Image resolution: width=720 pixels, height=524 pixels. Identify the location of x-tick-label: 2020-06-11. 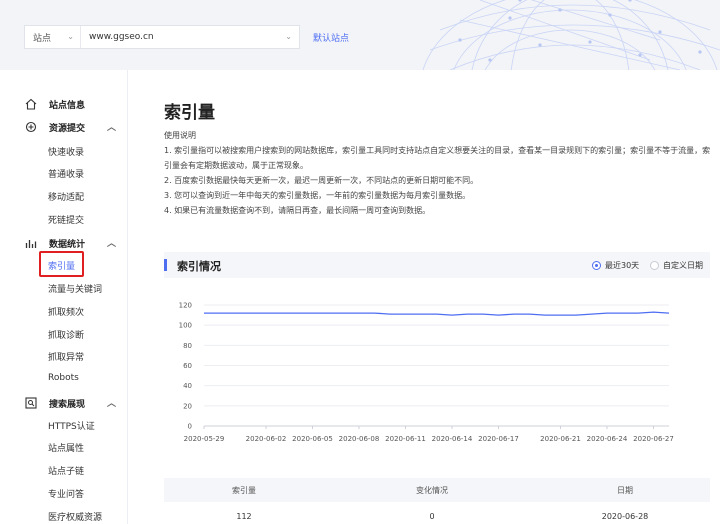
(405, 439).